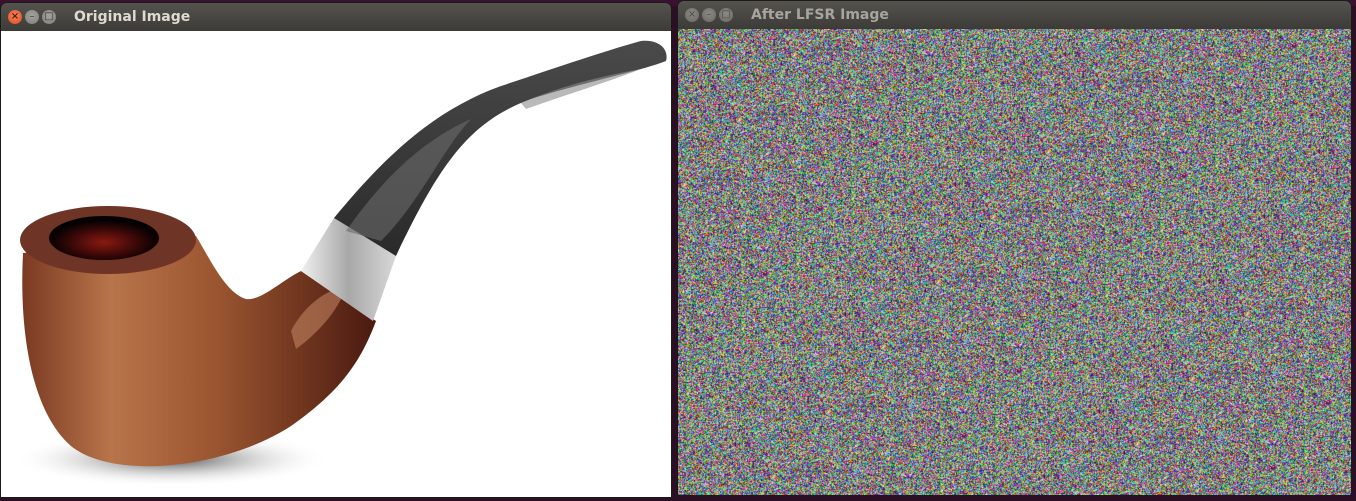 This screenshot has width=1356, height=501. What do you see at coordinates (132, 17) in the screenshot?
I see `window-title: Original Image` at bounding box center [132, 17].